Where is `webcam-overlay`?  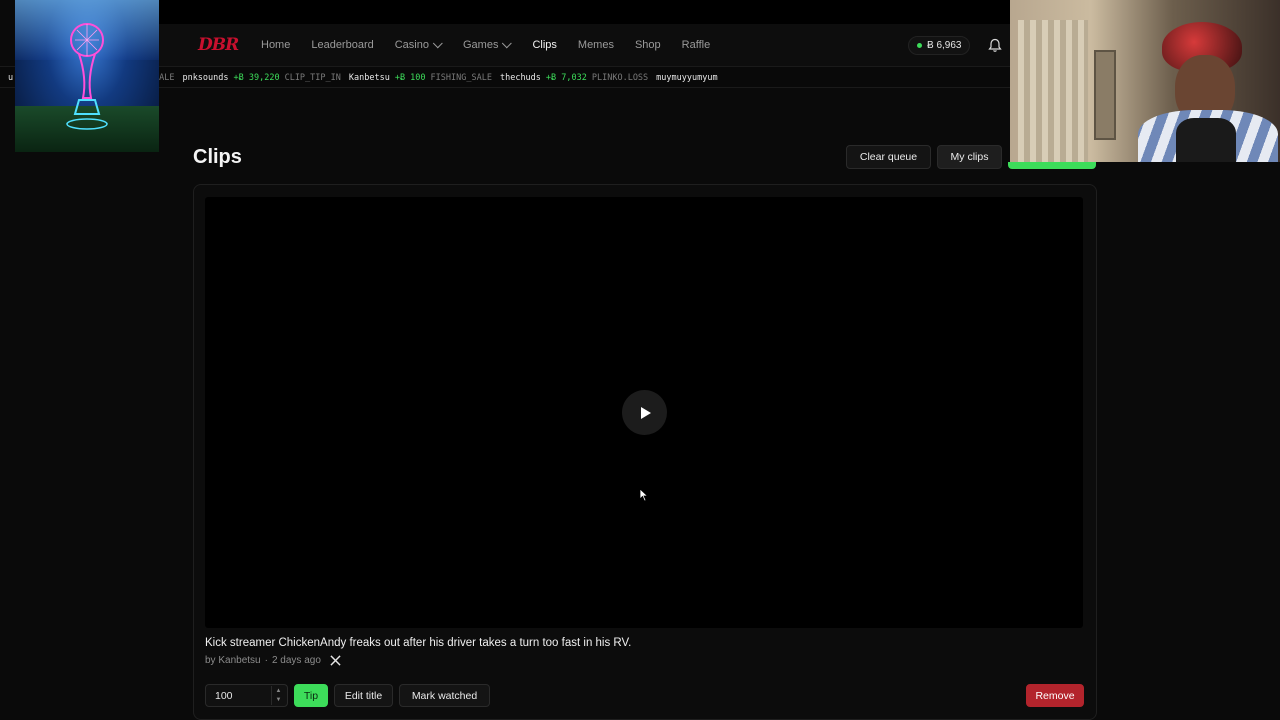 webcam-overlay is located at coordinates (1145, 81).